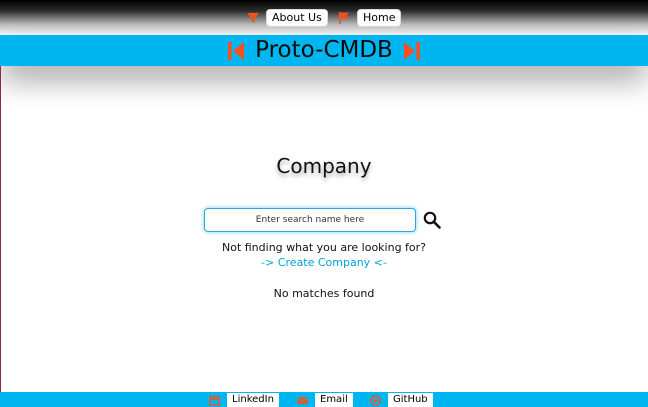 This screenshot has width=648, height=407. Describe the element at coordinates (310, 220) in the screenshot. I see `search-input` at that location.